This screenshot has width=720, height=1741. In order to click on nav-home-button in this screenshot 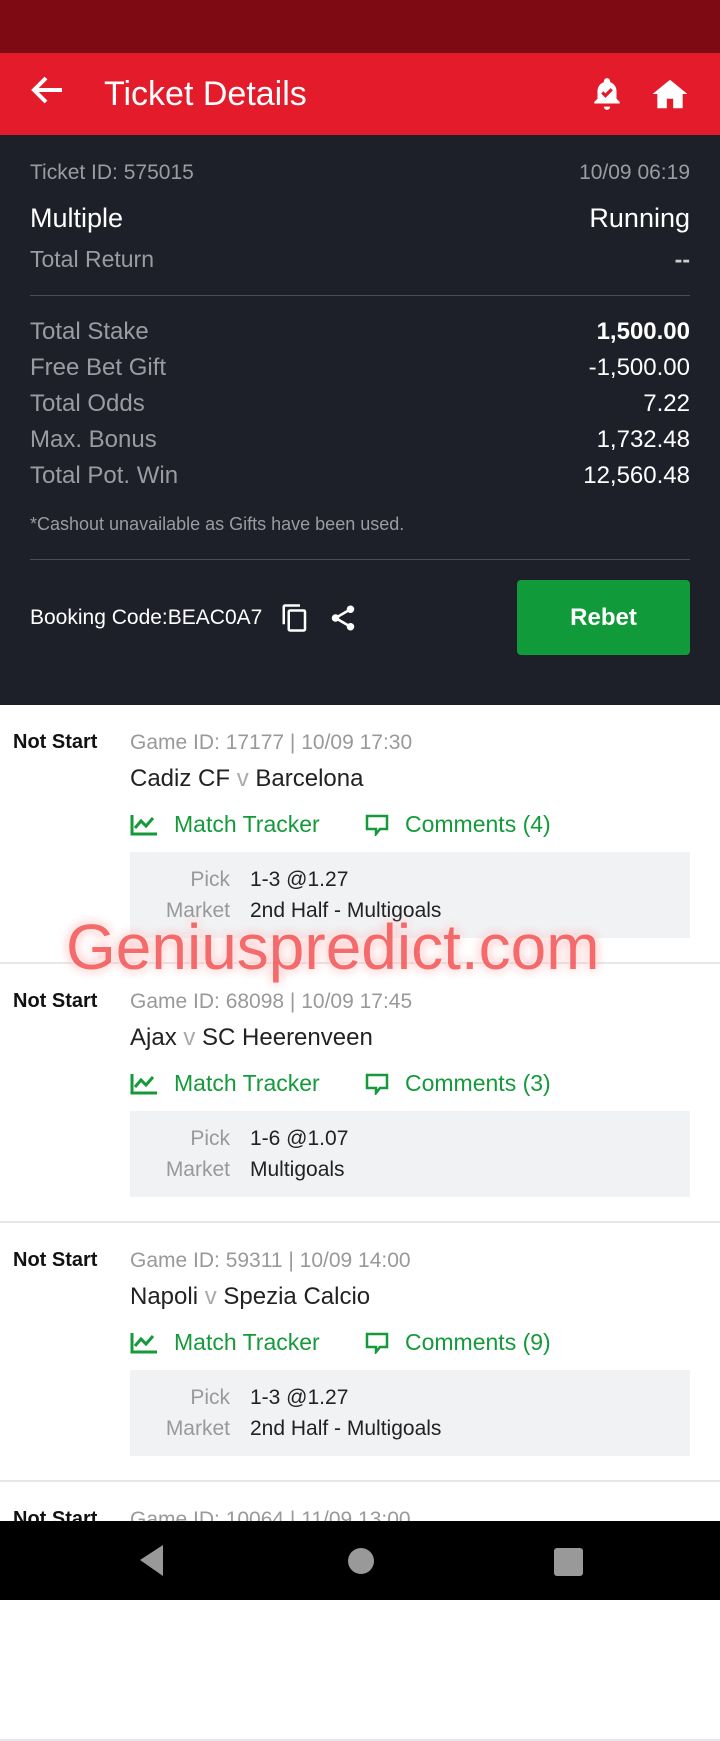, I will do `click(361, 1561)`.